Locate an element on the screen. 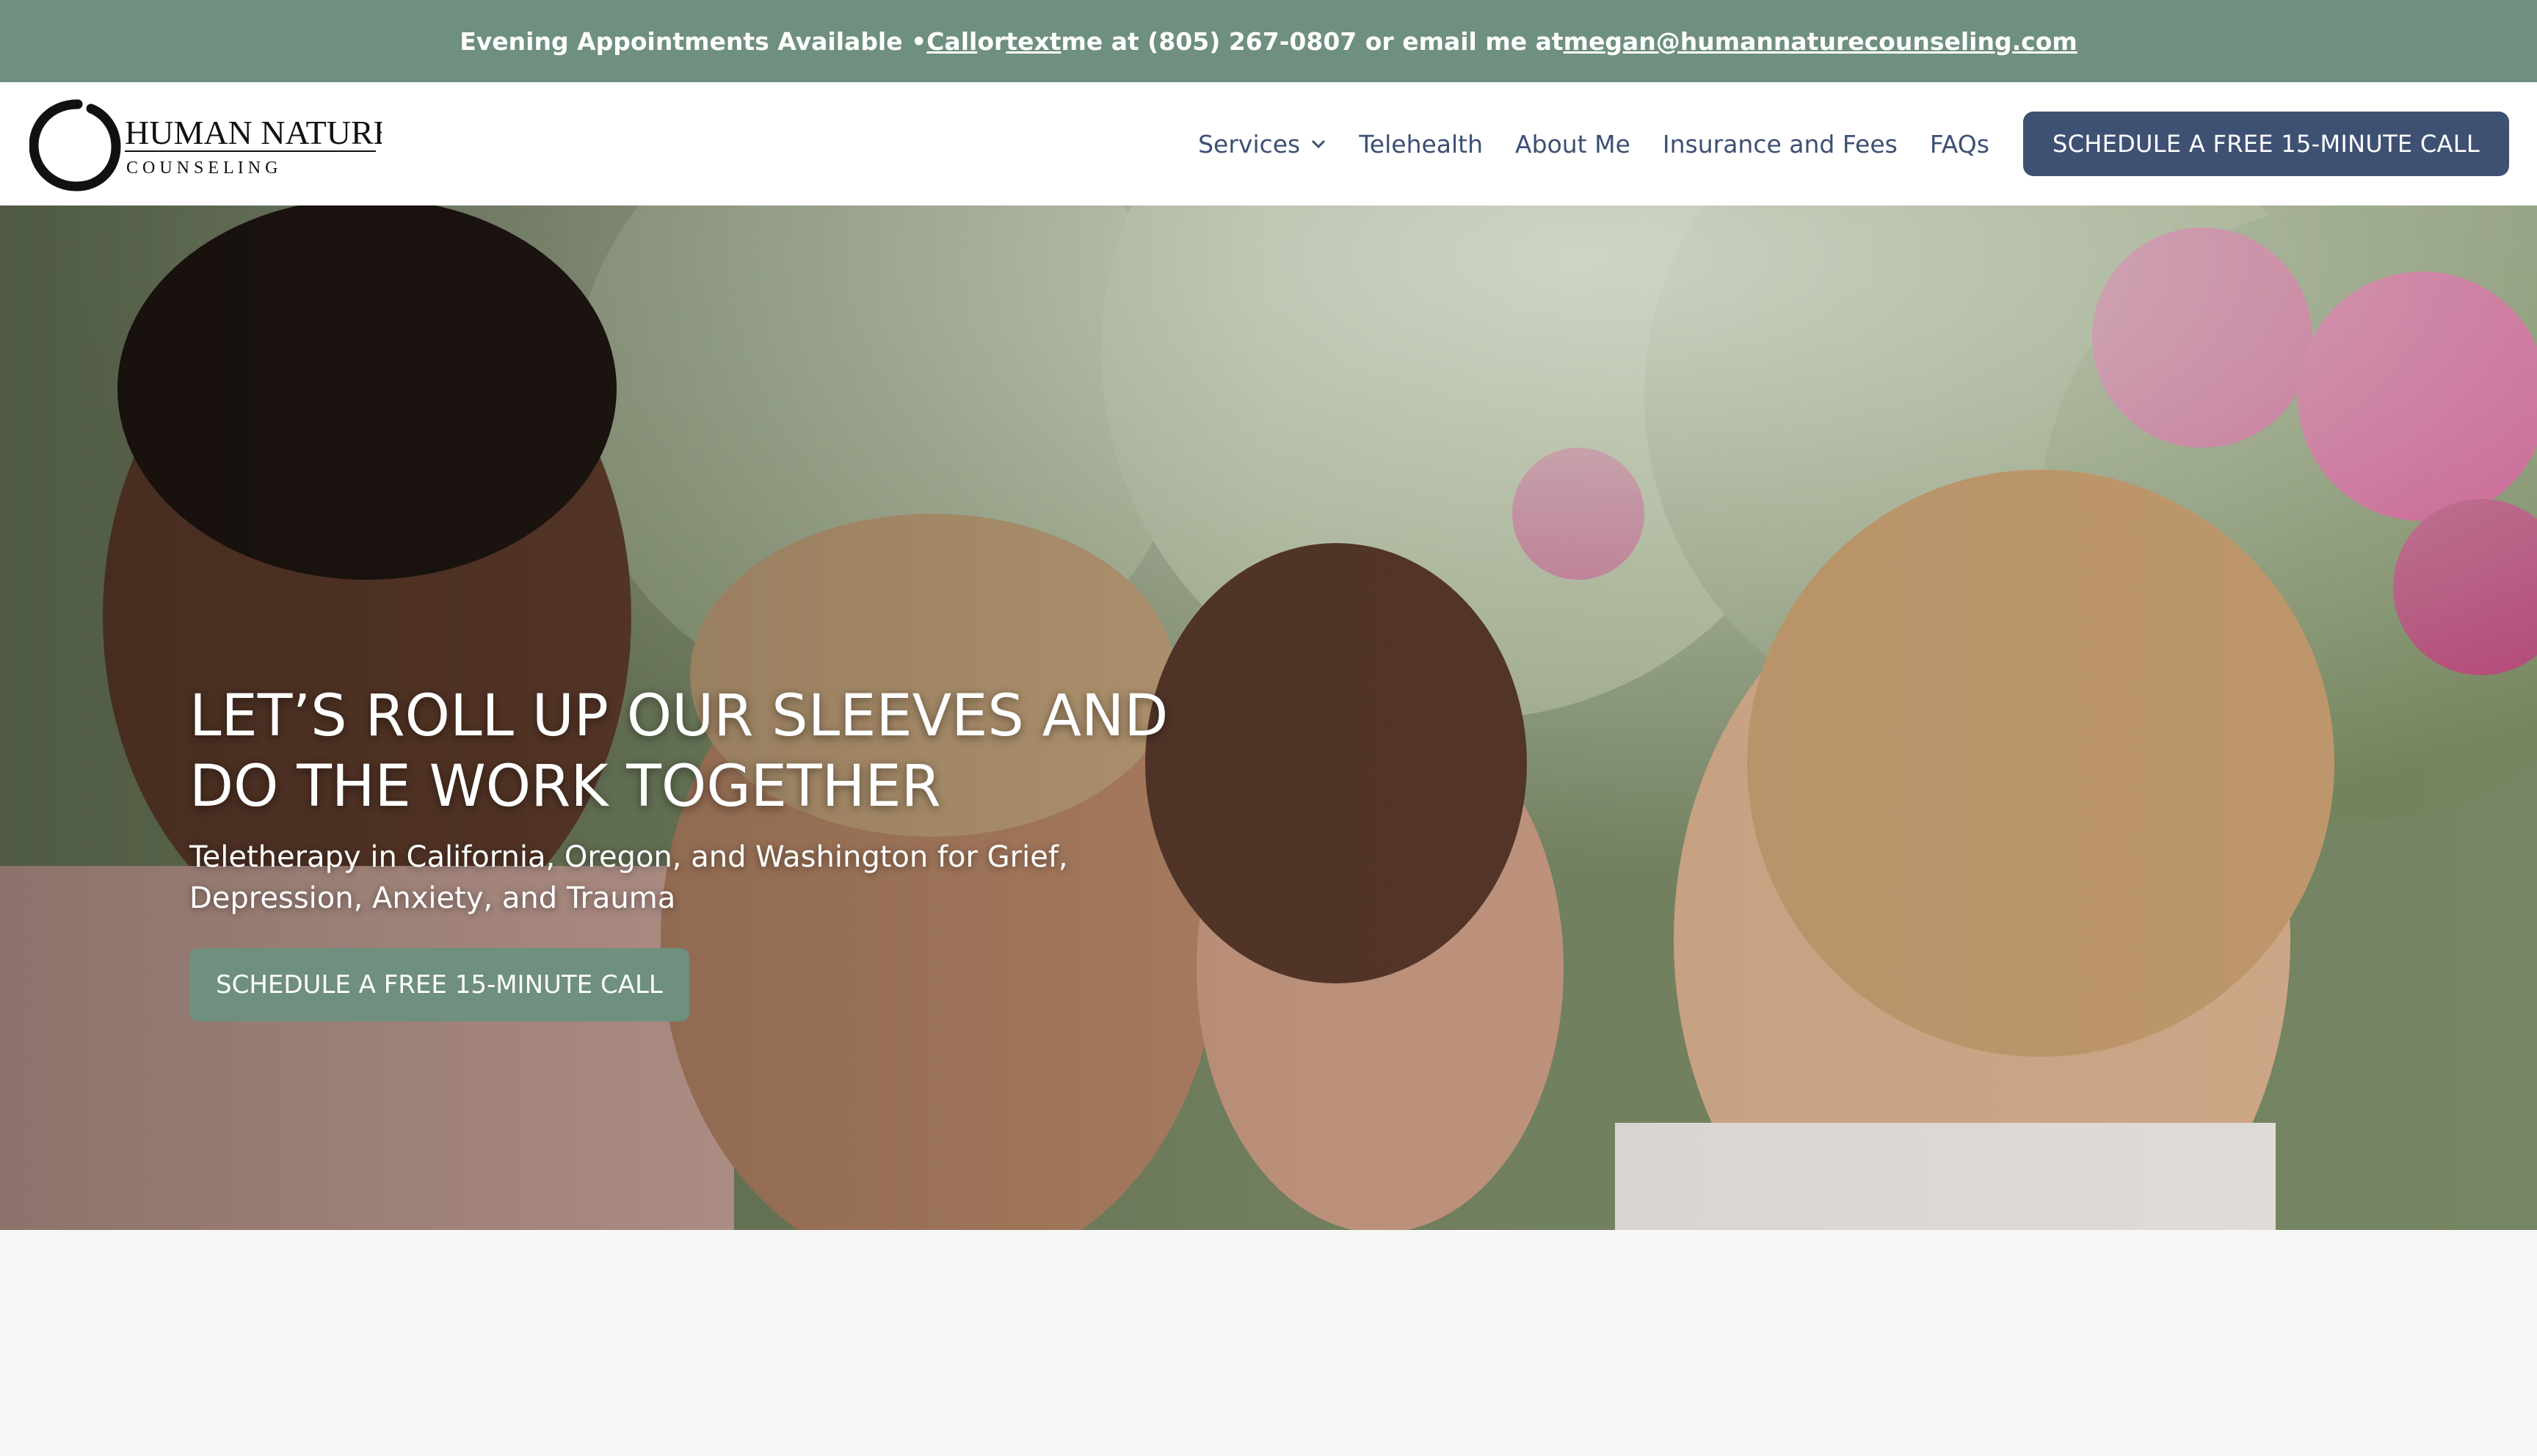 This screenshot has width=2537, height=1456. nav-about-label: About Me is located at coordinates (1572, 144).